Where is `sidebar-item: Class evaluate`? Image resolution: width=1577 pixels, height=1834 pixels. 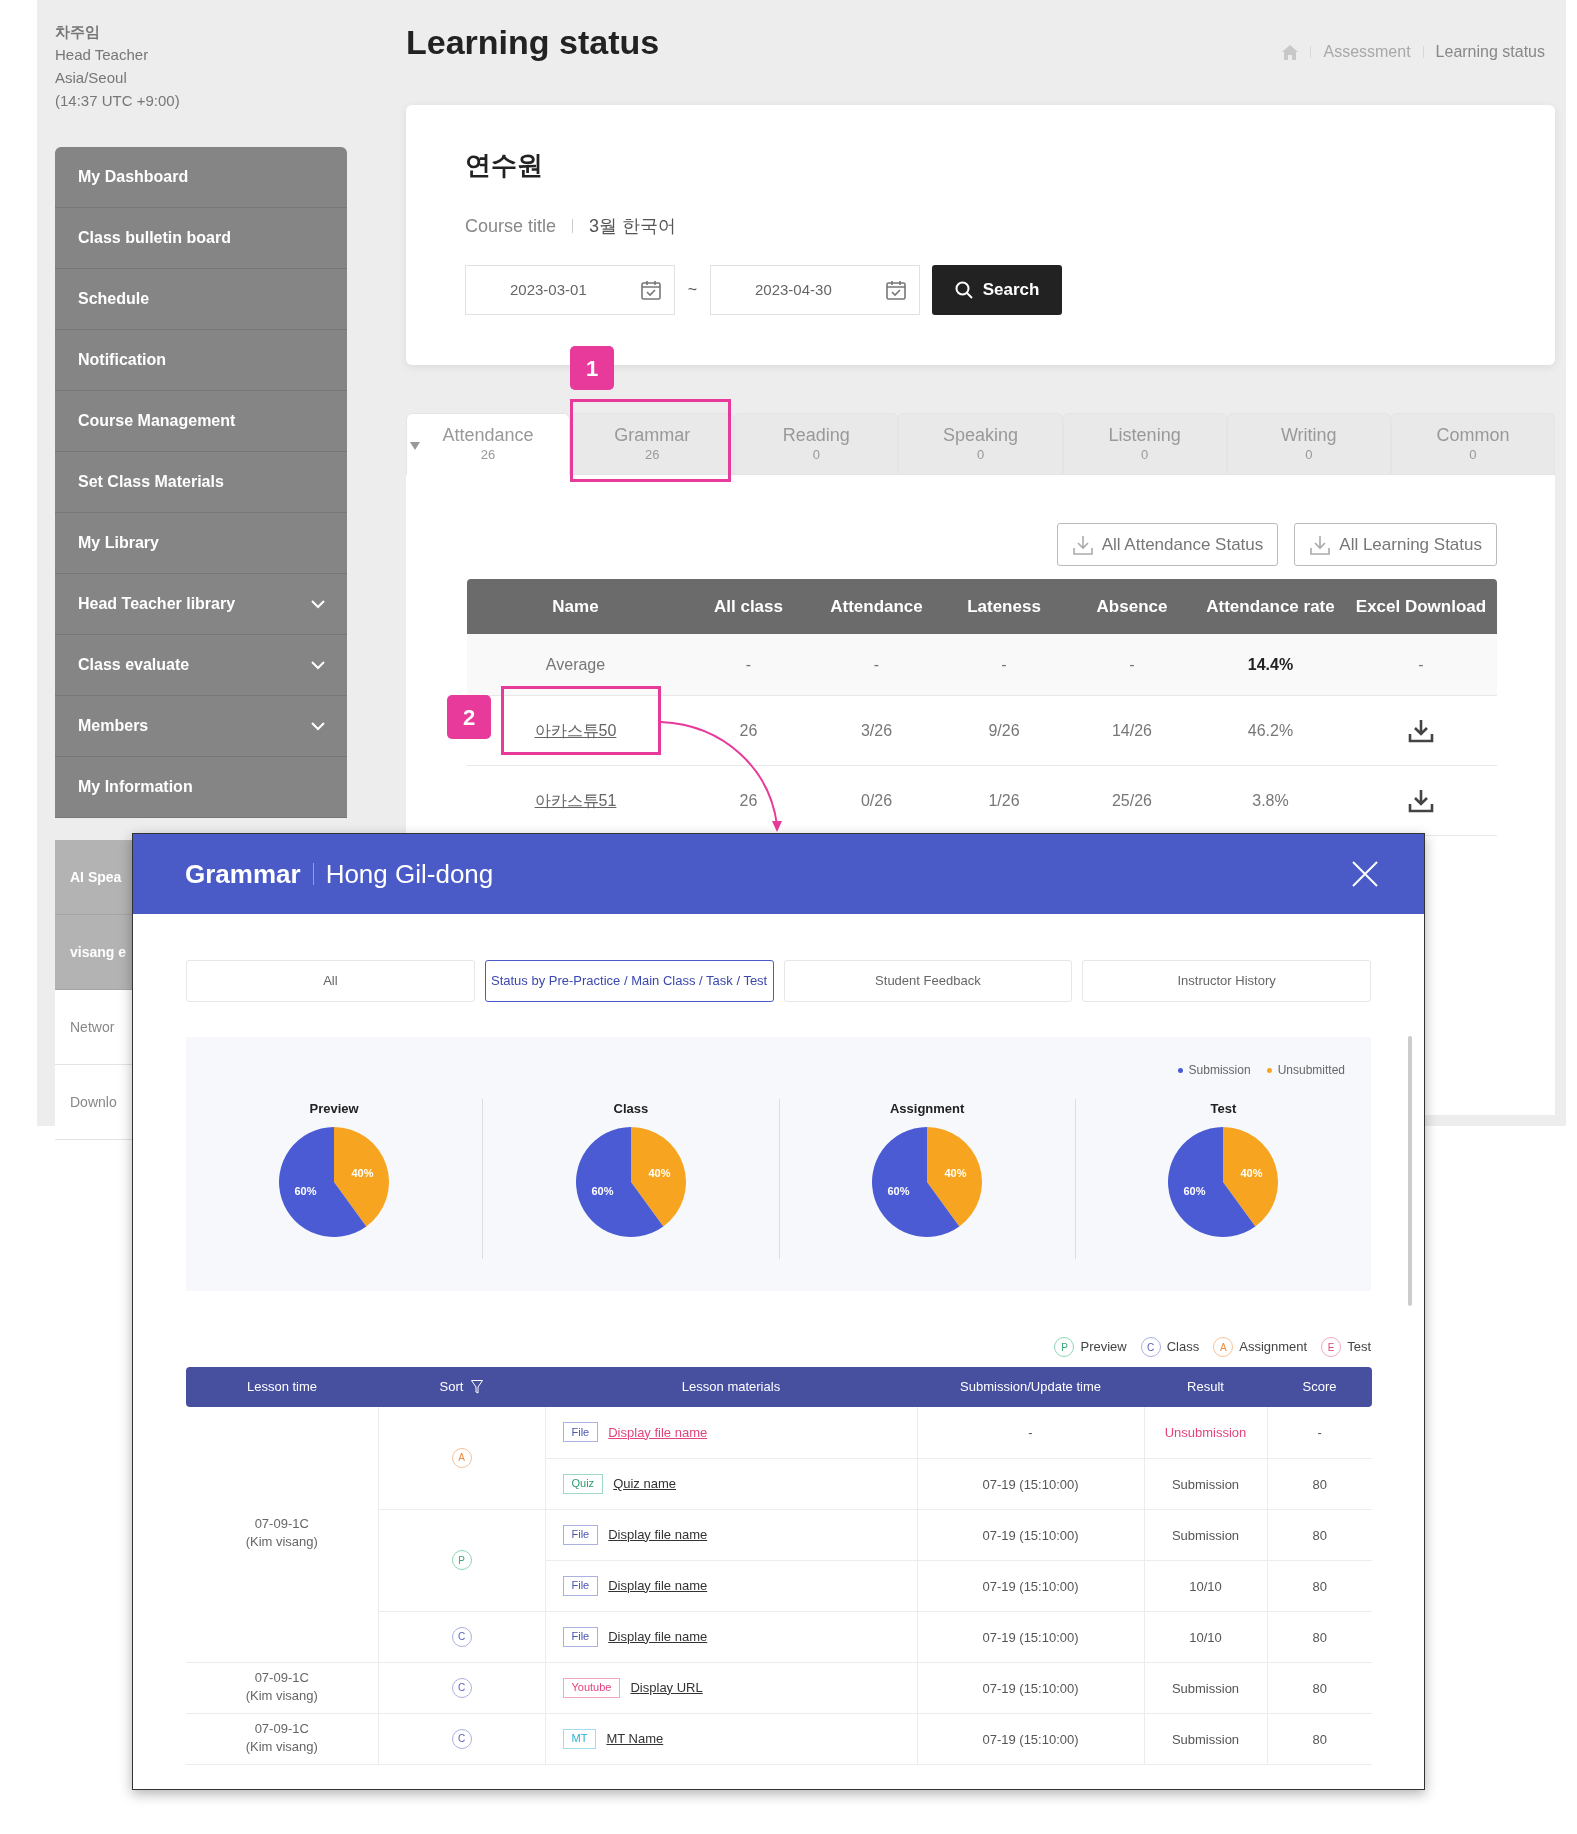 sidebar-item: Class evaluate is located at coordinates (201, 665).